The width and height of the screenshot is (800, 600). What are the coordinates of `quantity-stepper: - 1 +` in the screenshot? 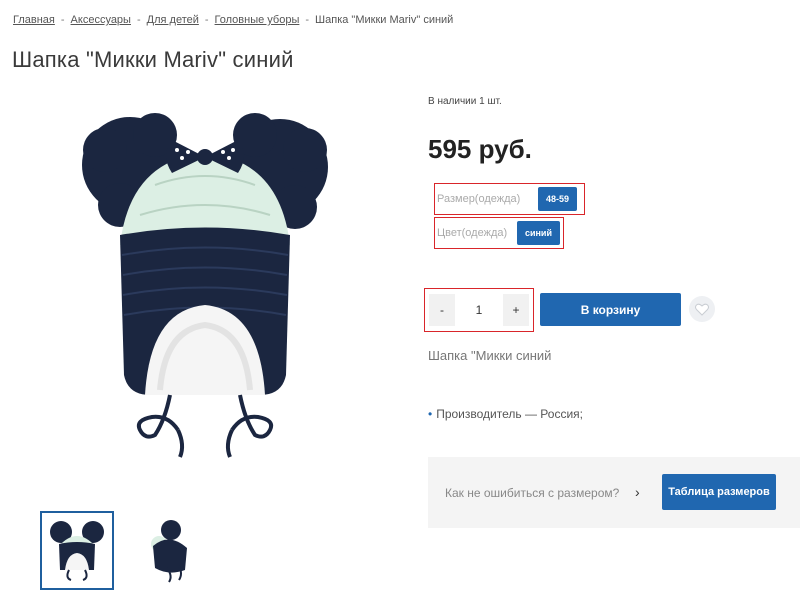 It's located at (479, 310).